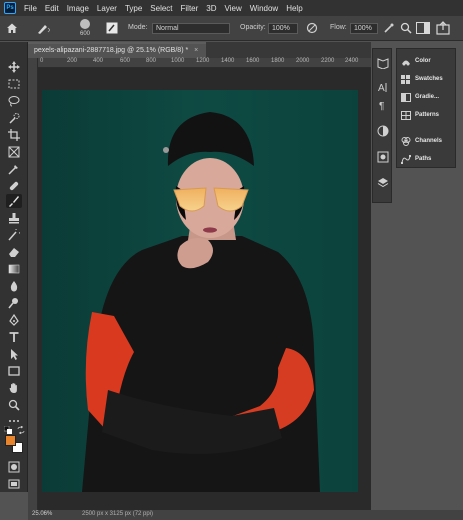 This screenshot has width=463, height=520. Describe the element at coordinates (14, 467) in the screenshot. I see `quick-mask-icon` at that location.